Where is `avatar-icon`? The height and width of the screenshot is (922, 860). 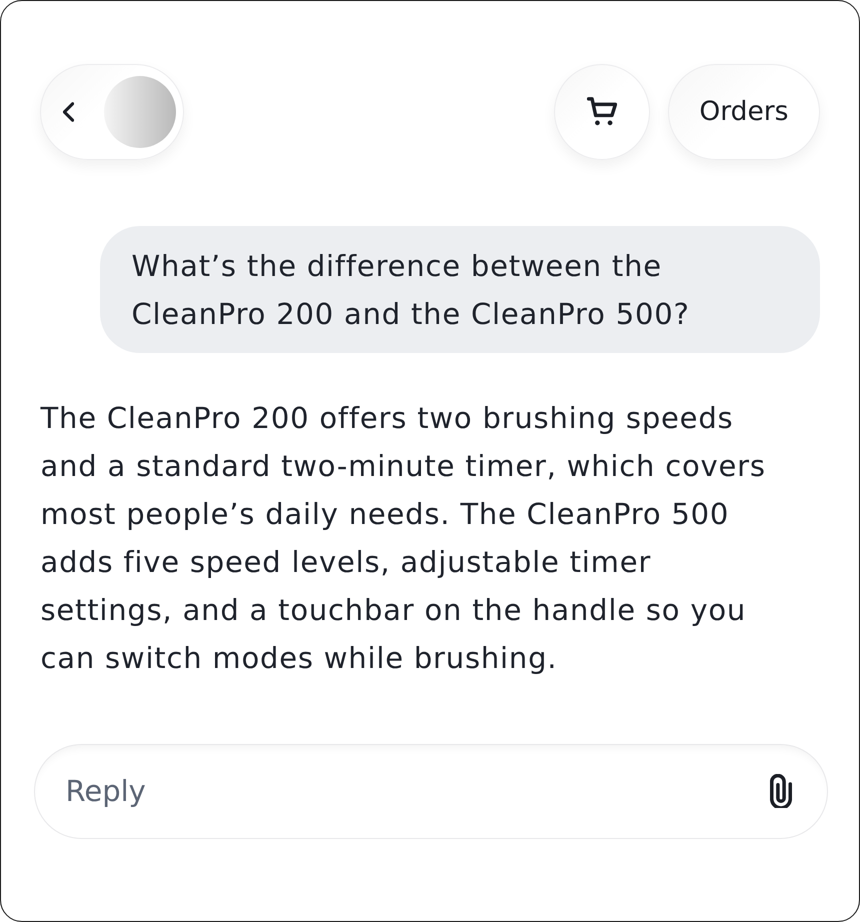 avatar-icon is located at coordinates (140, 112).